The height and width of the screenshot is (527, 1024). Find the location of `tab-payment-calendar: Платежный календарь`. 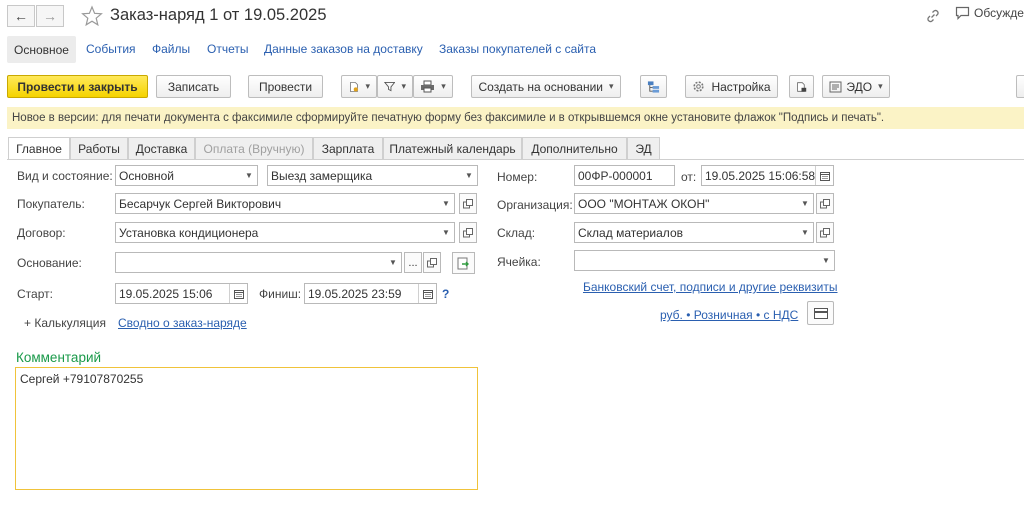

tab-payment-calendar: Платежный календарь is located at coordinates (452, 148).